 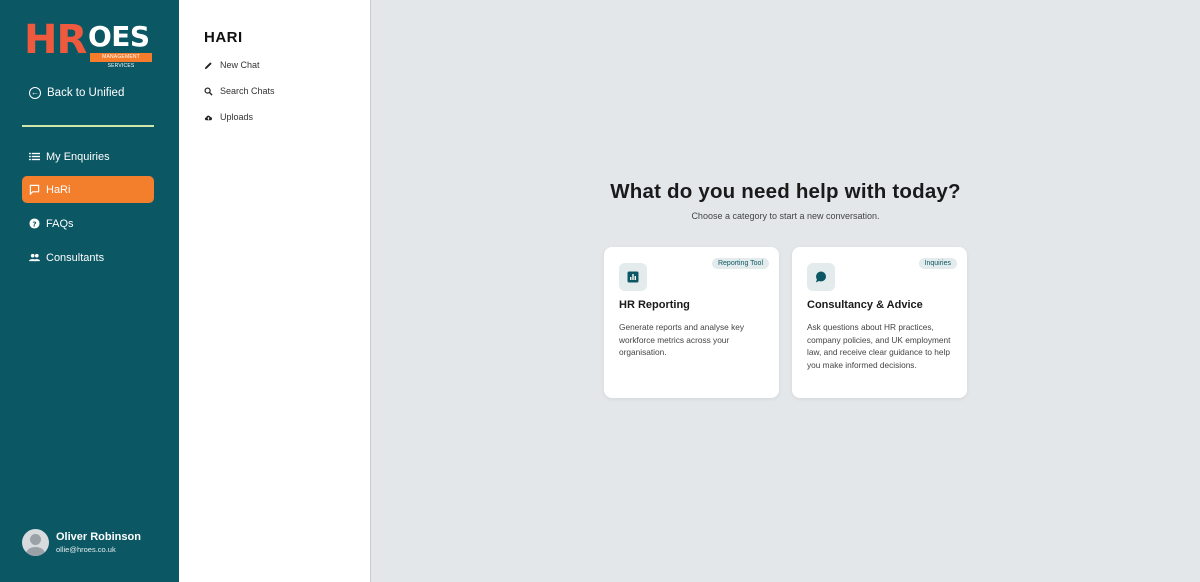 What do you see at coordinates (34, 189) in the screenshot?
I see `chat-icon` at bounding box center [34, 189].